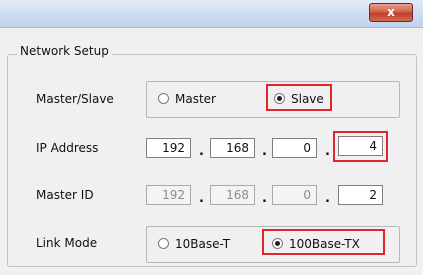 The width and height of the screenshot is (423, 275). I want to click on 10base-t-label: 10Base-T, so click(203, 244).